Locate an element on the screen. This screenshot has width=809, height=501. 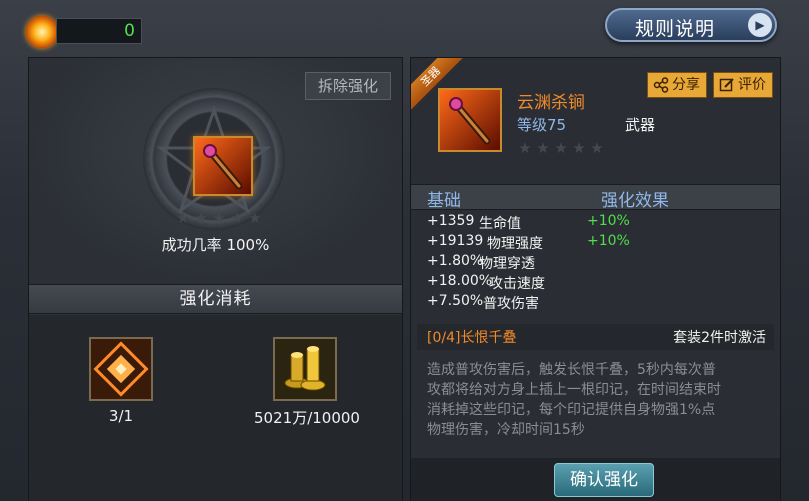
currency-value: 0 is located at coordinates (129, 31).